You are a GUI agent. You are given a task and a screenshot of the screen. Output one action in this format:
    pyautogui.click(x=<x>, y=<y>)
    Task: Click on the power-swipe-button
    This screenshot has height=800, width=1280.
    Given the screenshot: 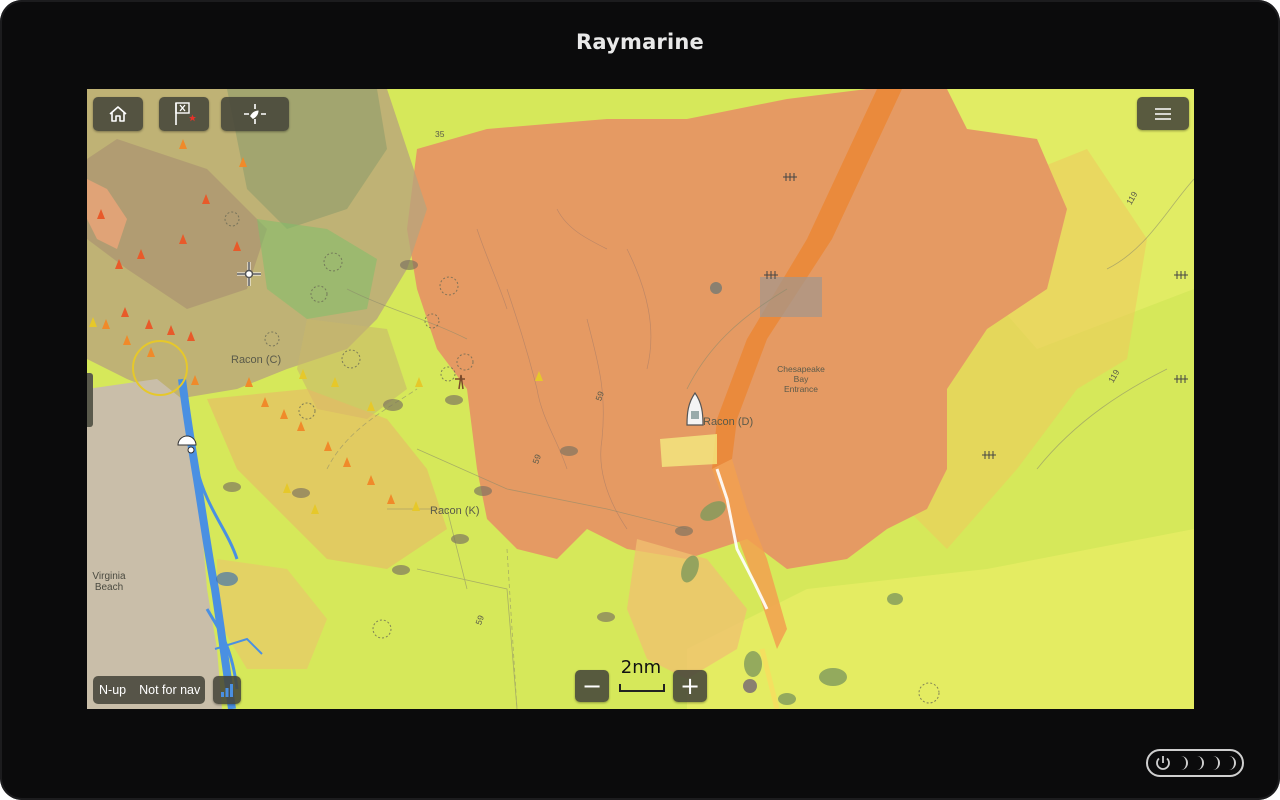 What is the action you would take?
    pyautogui.click(x=1195, y=763)
    